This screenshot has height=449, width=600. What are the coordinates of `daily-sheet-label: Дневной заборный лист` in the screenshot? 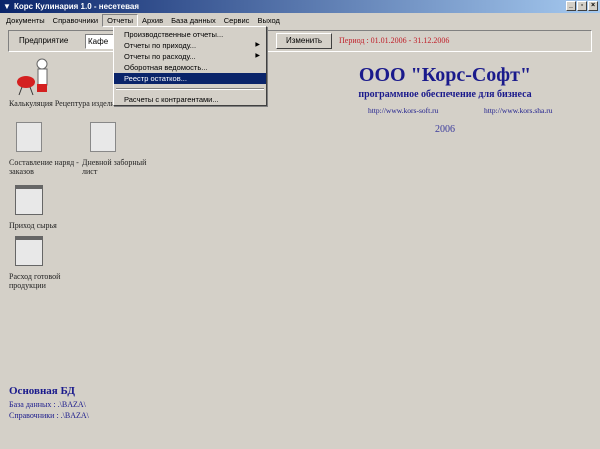 It's located at (117, 167).